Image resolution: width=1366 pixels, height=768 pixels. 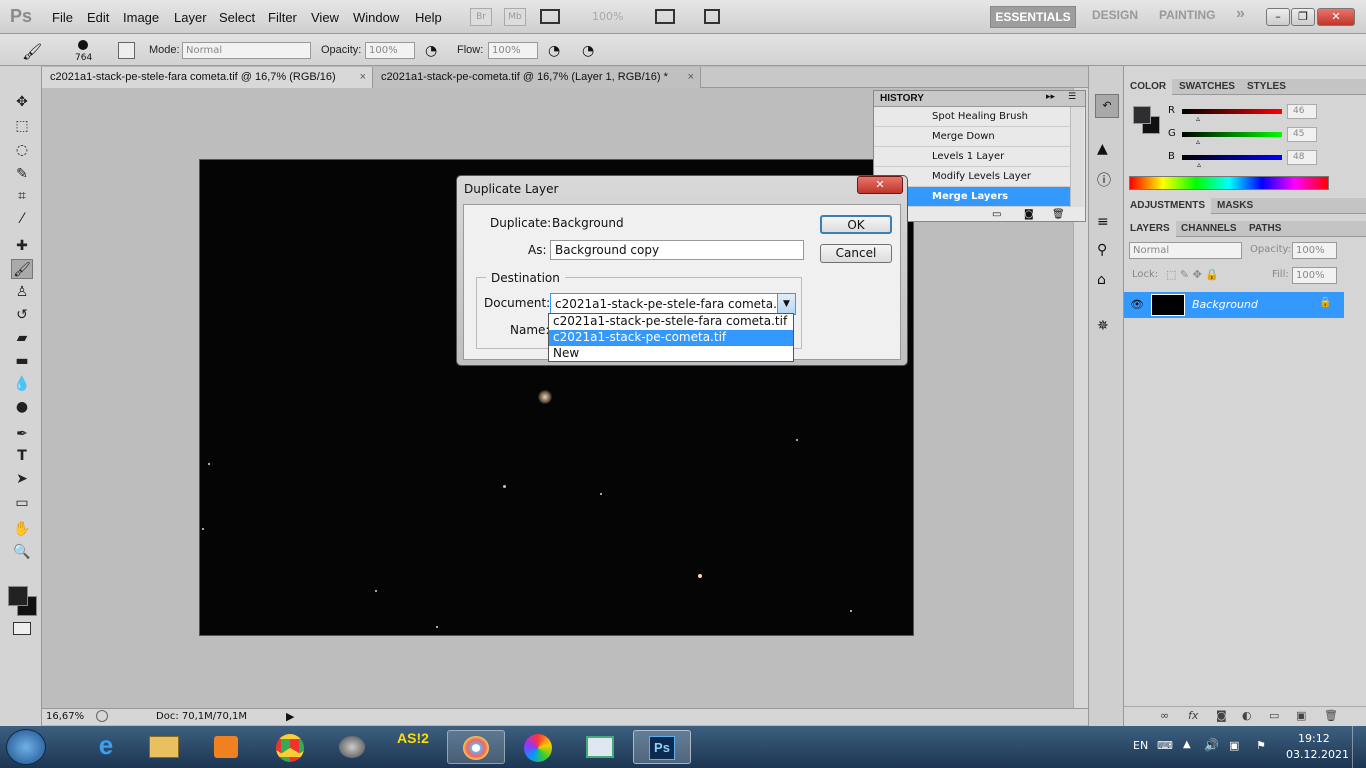 I want to click on close-icon: ✕, so click(x=1336, y=17).